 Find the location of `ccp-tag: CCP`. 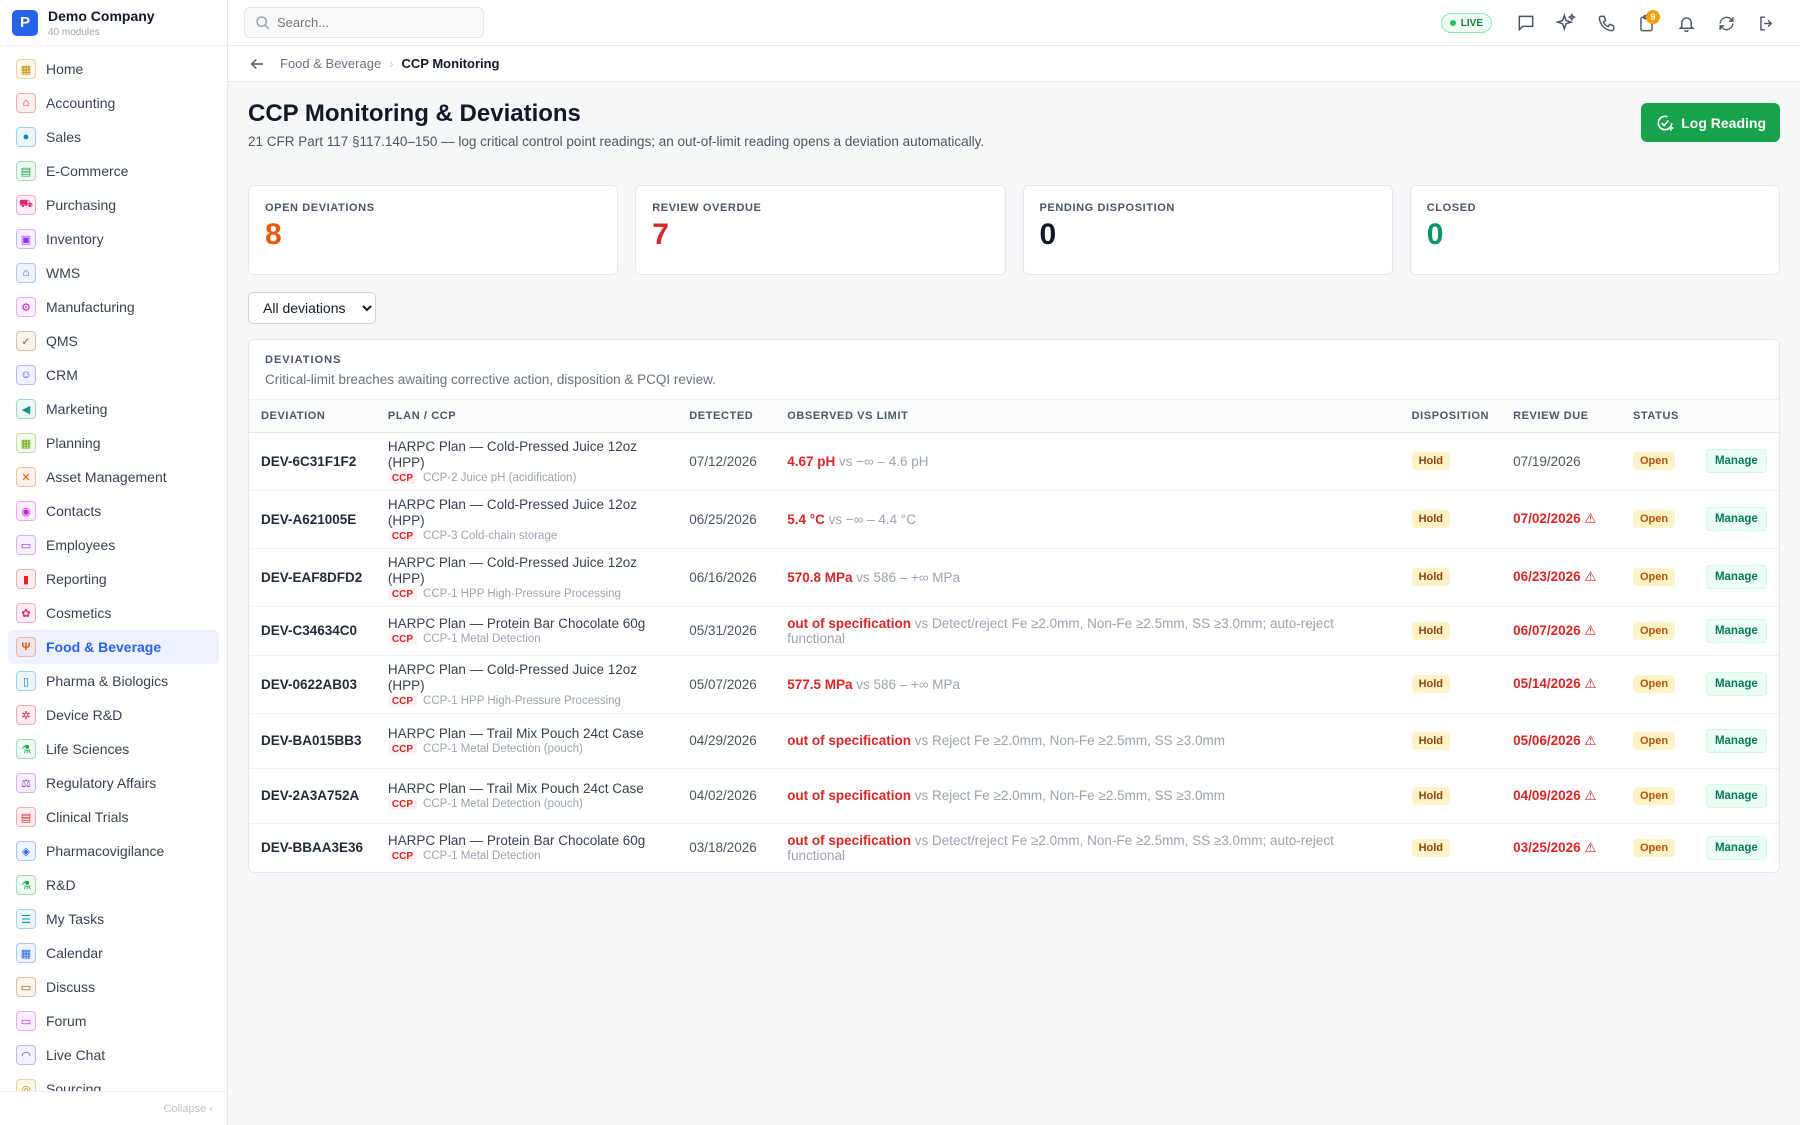

ccp-tag: CCP is located at coordinates (402, 536).